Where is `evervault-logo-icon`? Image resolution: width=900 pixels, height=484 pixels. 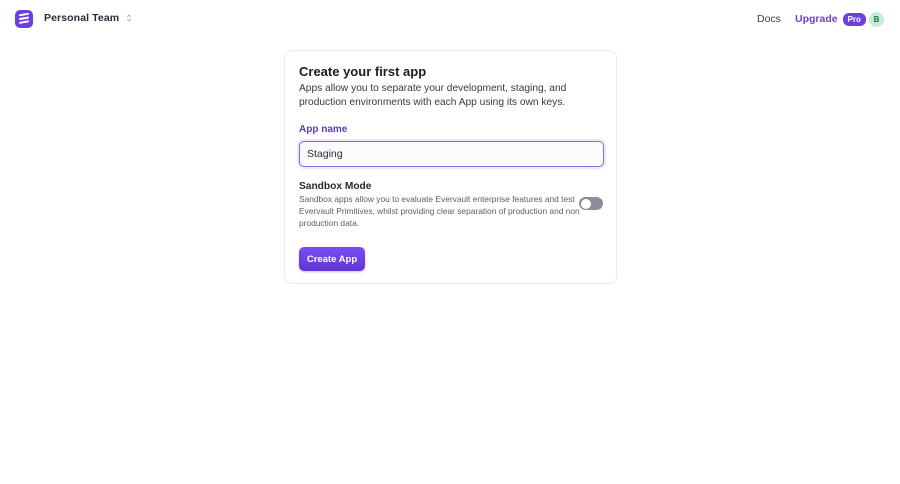
evervault-logo-icon is located at coordinates (24, 19).